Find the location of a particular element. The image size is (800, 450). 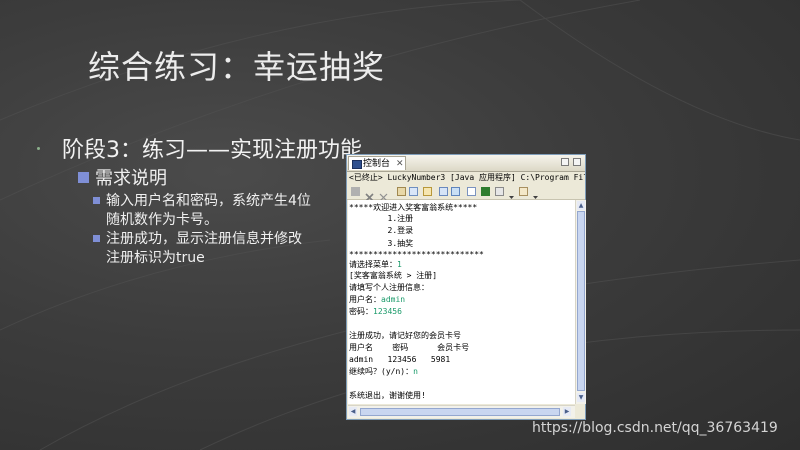

console-user-input: 1 is located at coordinates (399, 264).